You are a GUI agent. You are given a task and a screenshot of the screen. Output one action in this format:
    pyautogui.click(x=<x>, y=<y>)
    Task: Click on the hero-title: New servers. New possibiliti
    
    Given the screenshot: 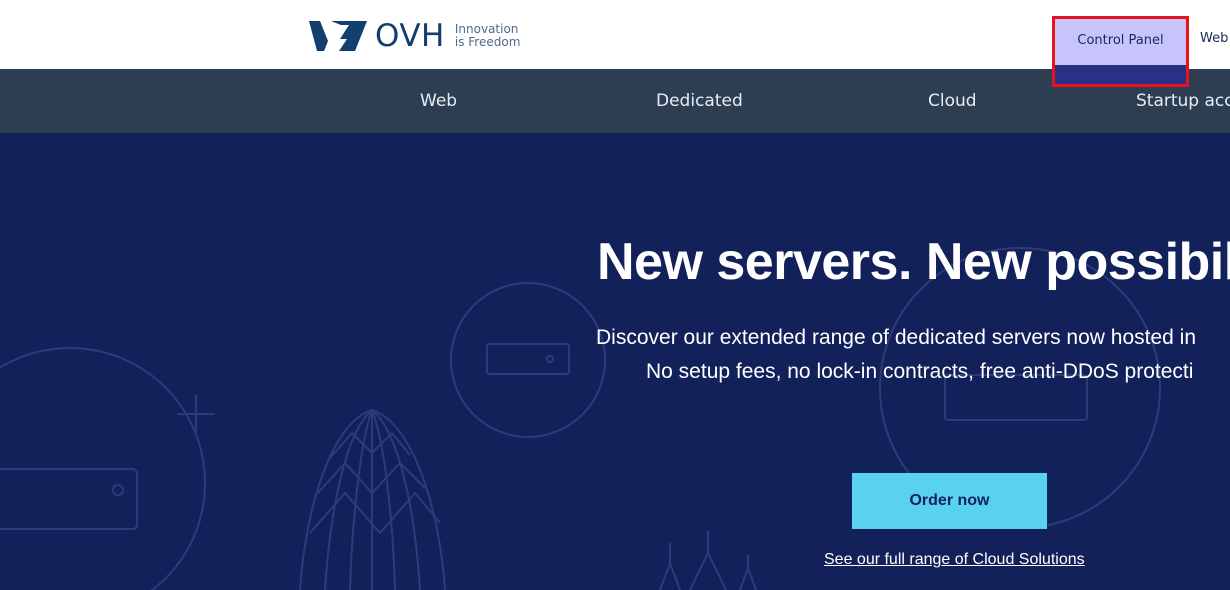 What is the action you would take?
    pyautogui.click(x=913, y=262)
    